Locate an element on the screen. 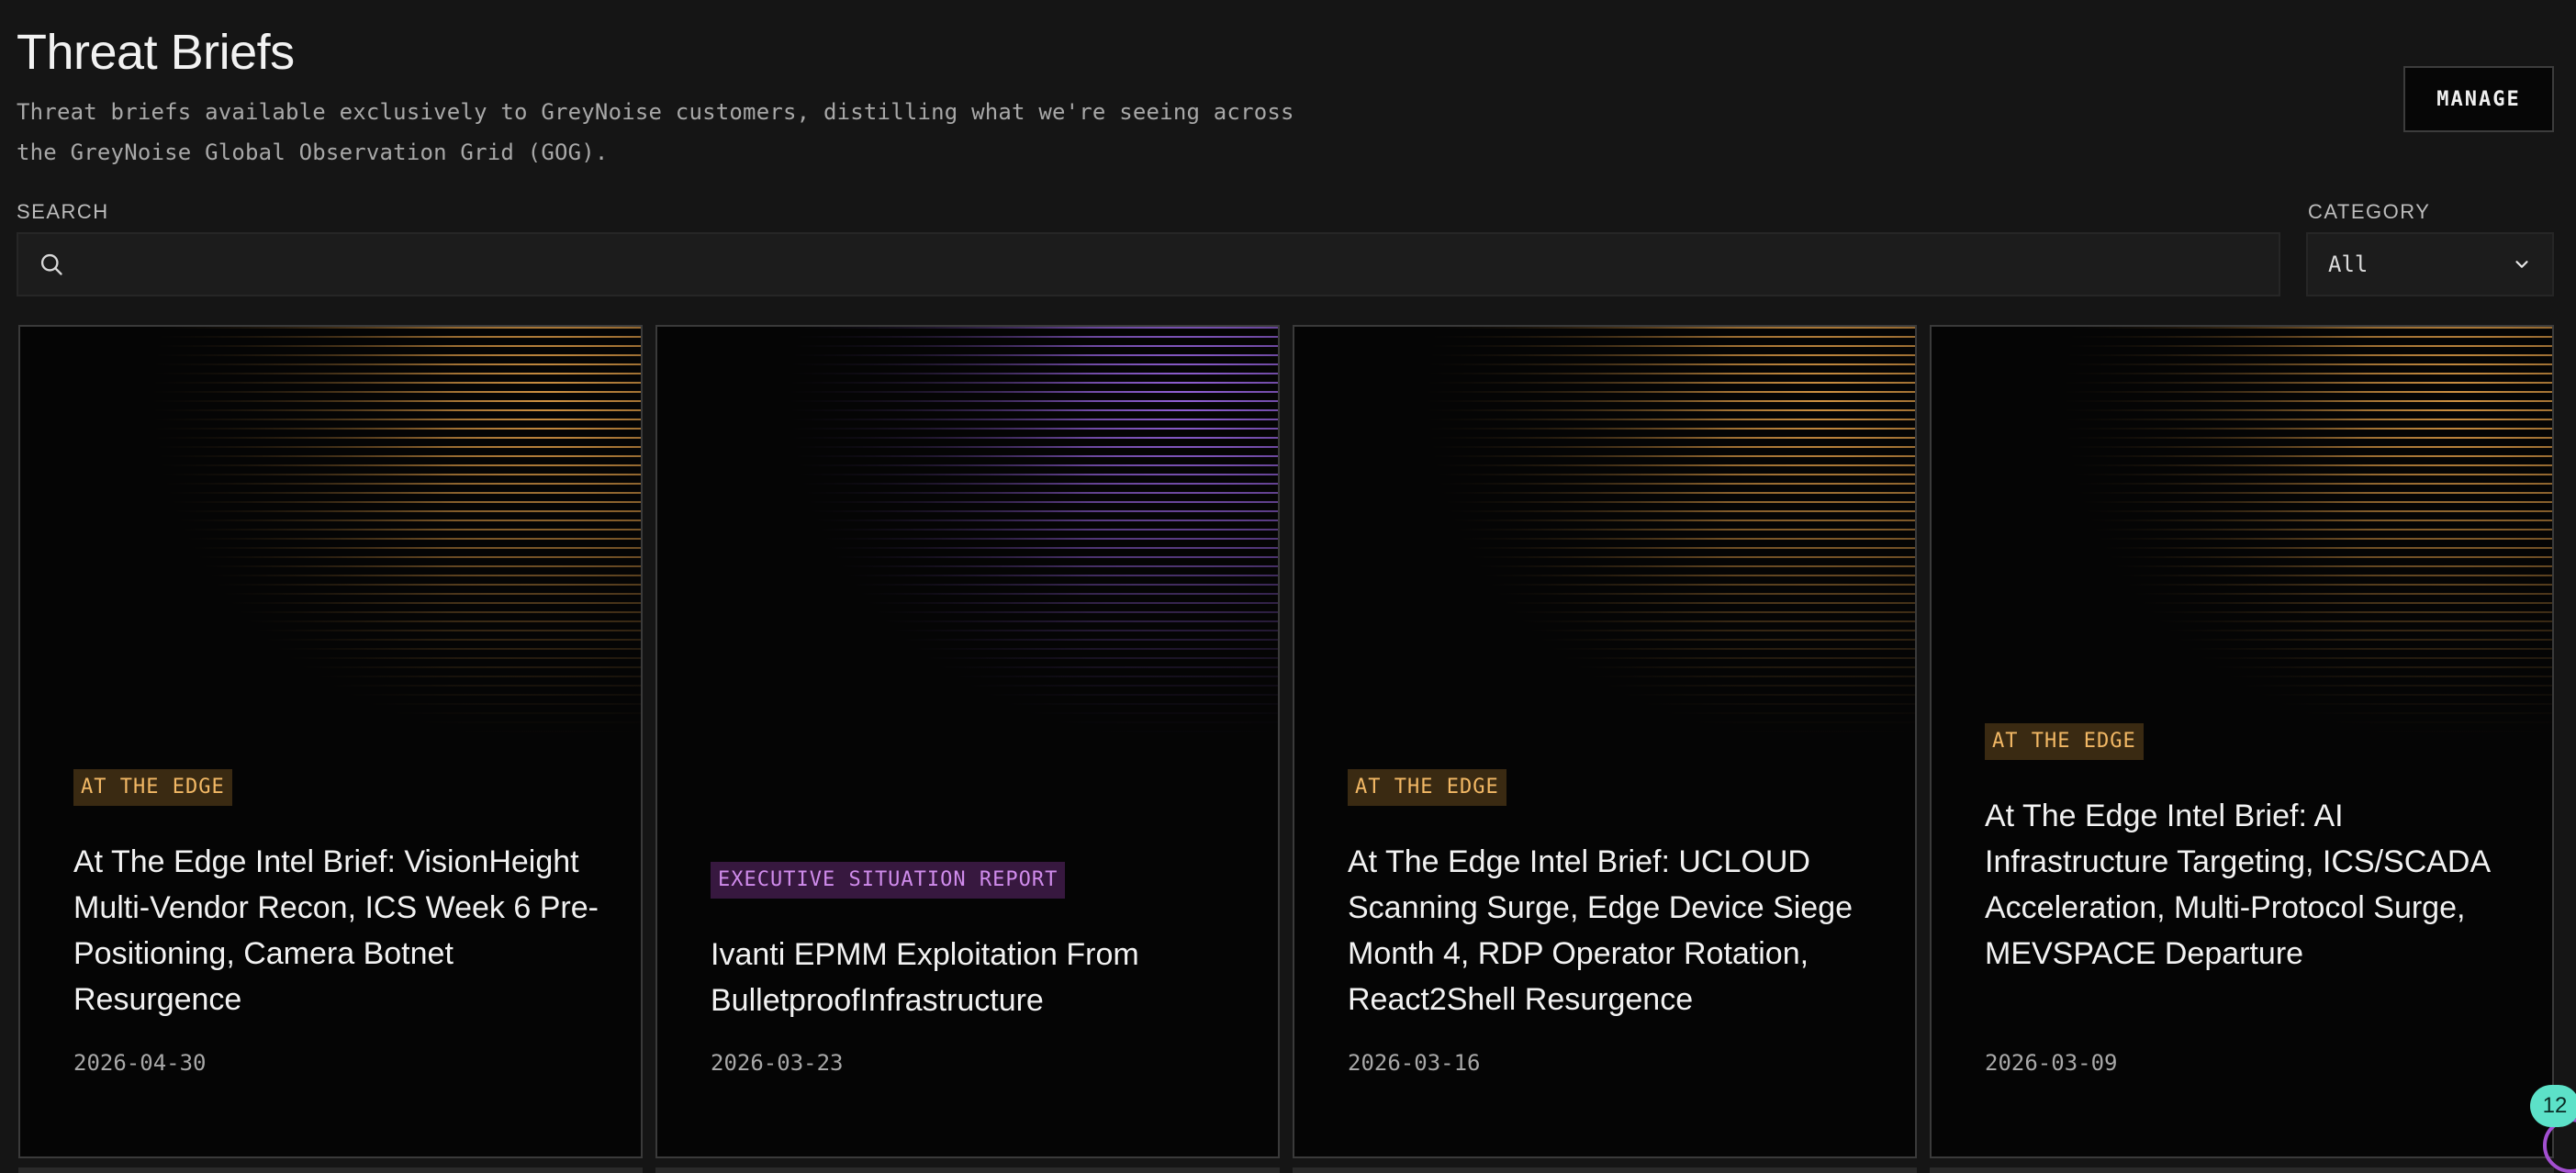 This screenshot has width=2576, height=1173. category-selected-value: All is located at coordinates (2348, 264).